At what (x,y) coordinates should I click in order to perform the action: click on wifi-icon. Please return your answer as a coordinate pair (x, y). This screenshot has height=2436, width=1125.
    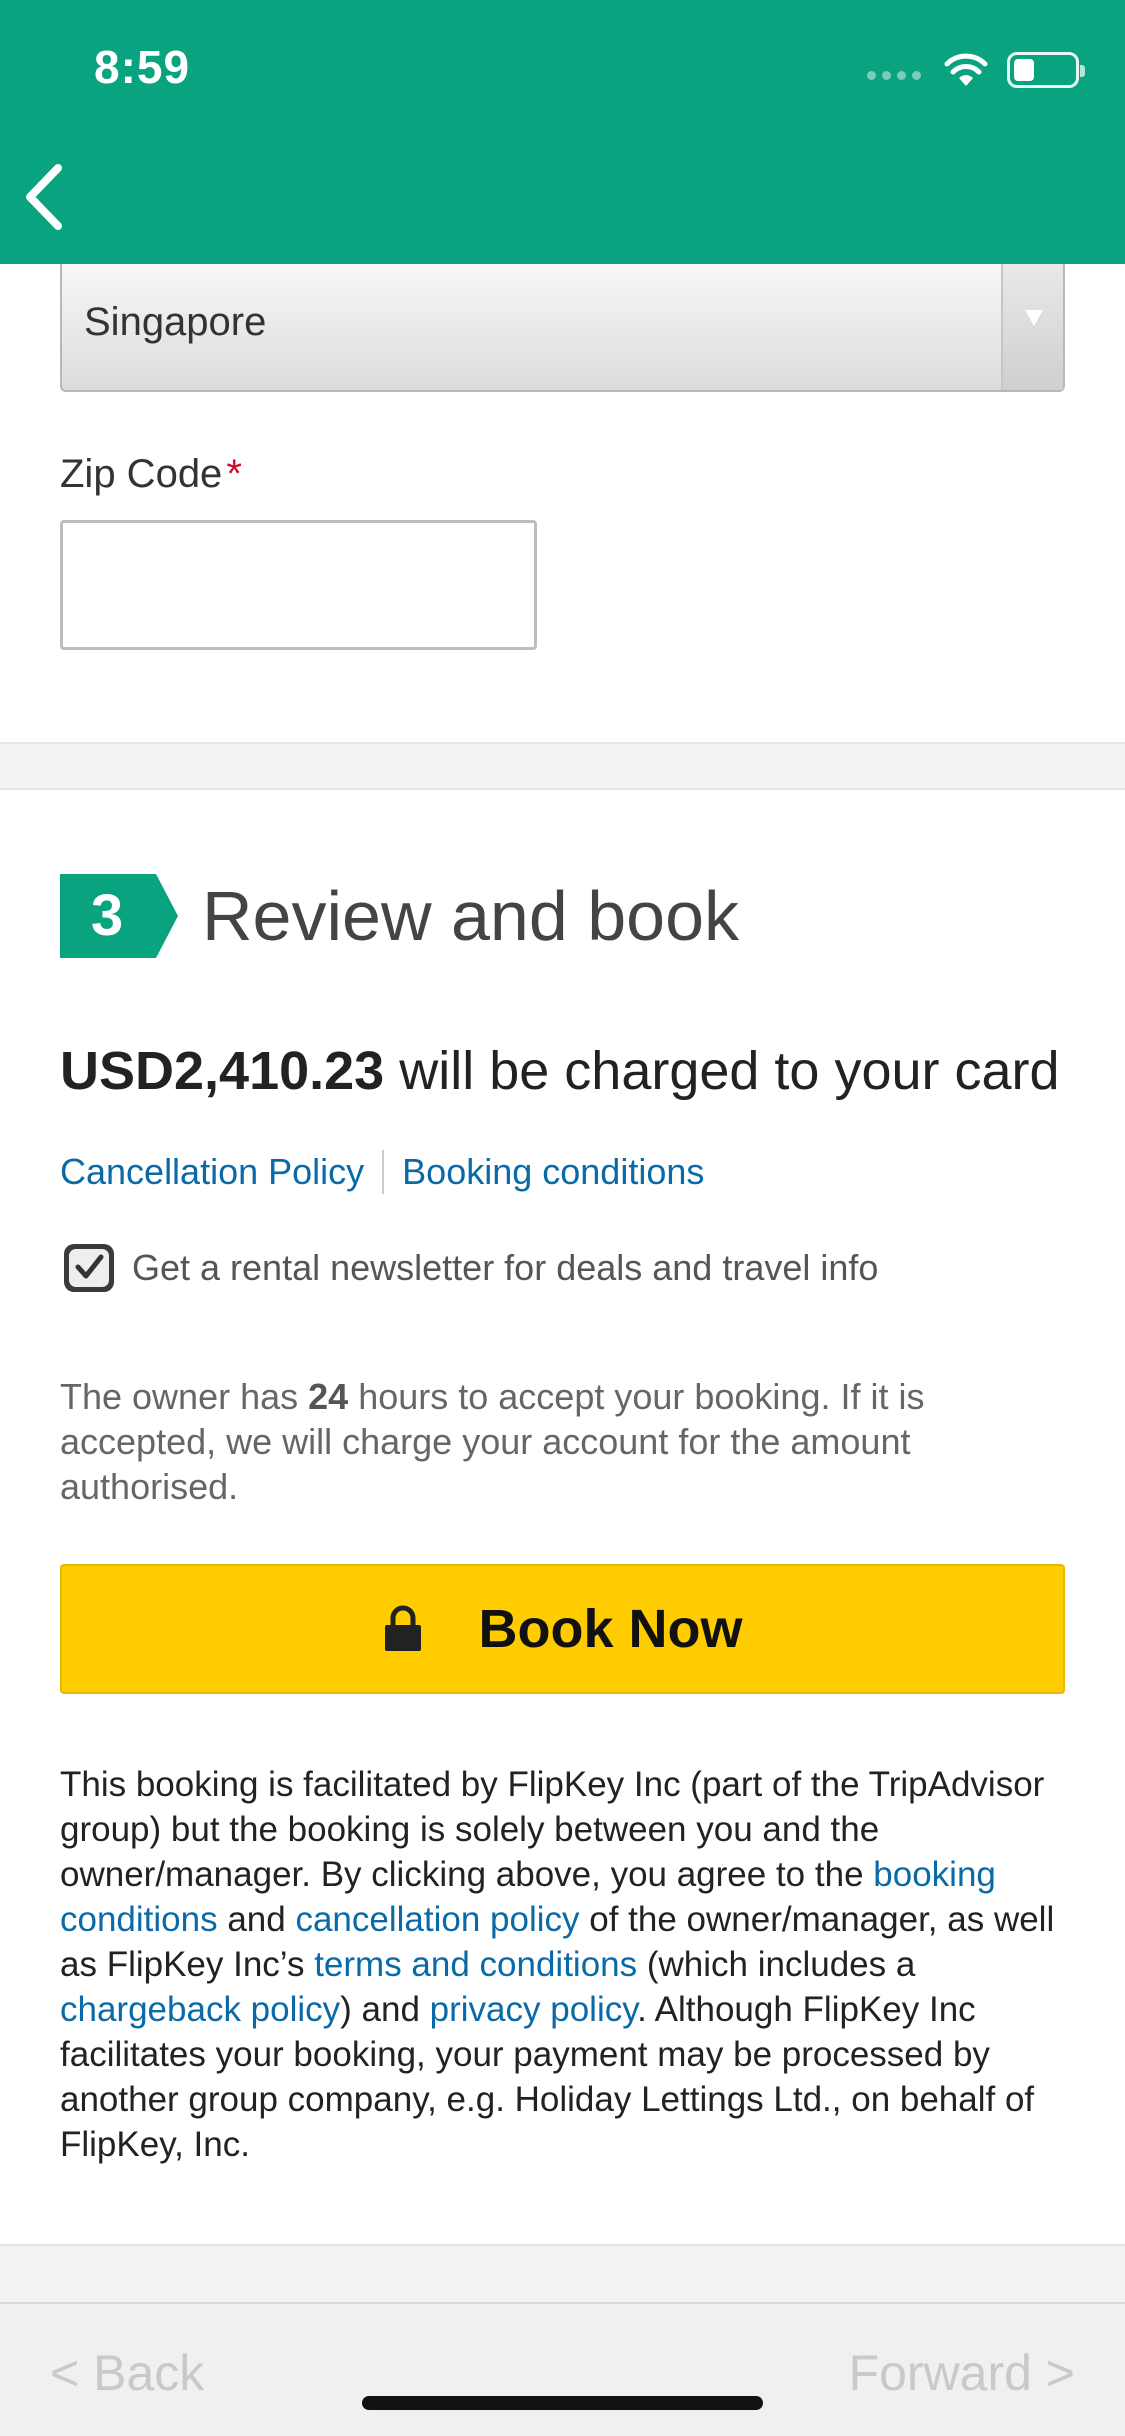
    Looking at the image, I should click on (966, 69).